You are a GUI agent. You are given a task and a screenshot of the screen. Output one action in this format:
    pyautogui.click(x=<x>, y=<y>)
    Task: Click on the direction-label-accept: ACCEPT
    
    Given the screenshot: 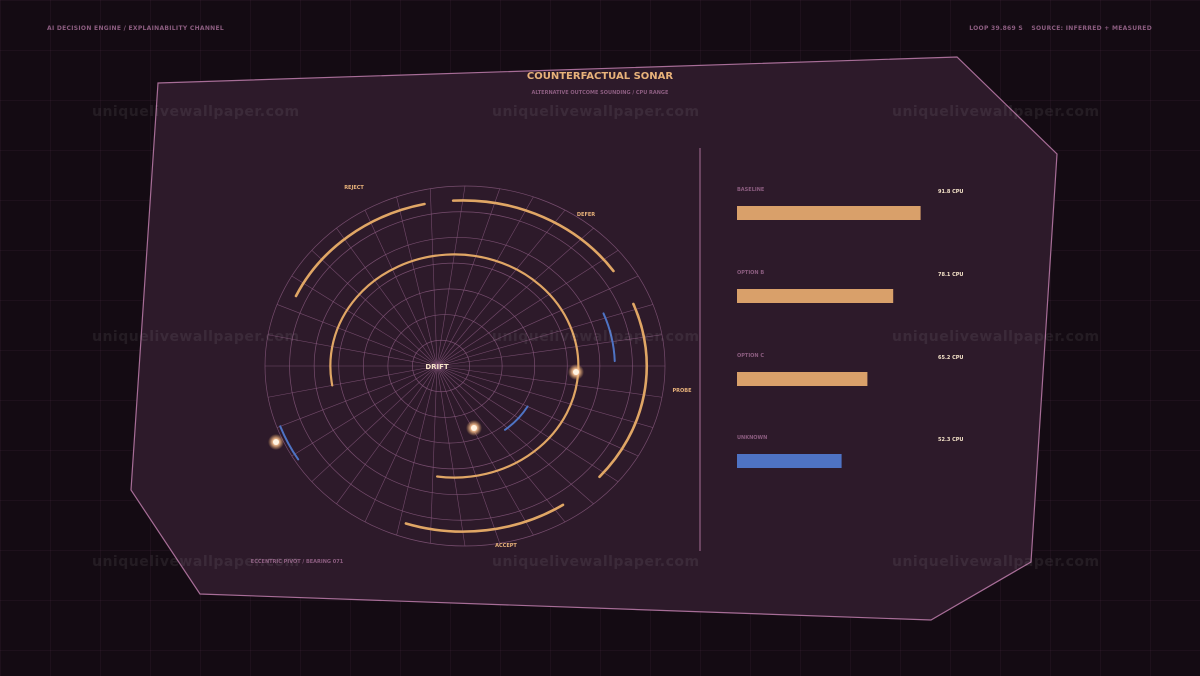 What is the action you would take?
    pyautogui.click(x=506, y=546)
    